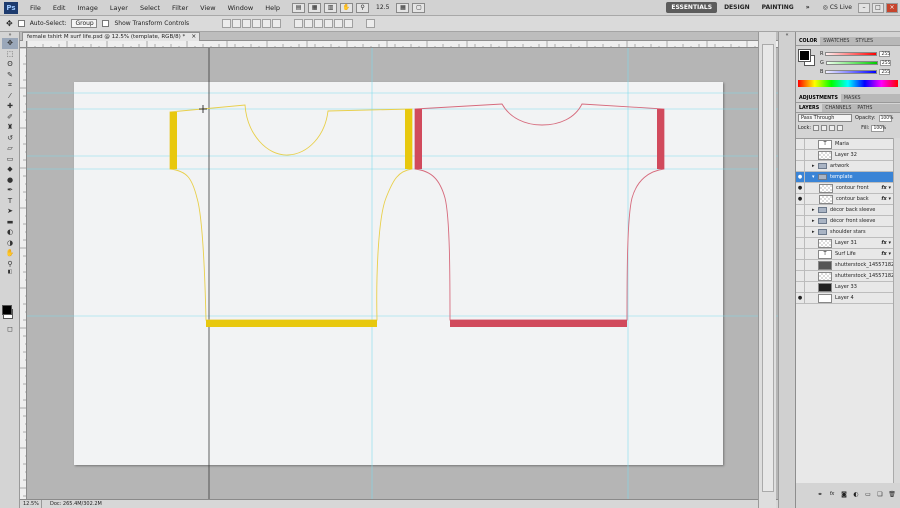 This screenshot has width=900, height=508. Describe the element at coordinates (864, 41) in the screenshot. I see `tab-styles: STYLES` at that location.